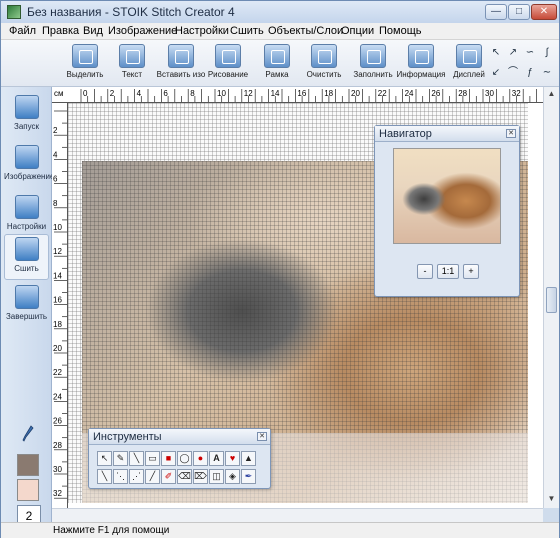  Describe the element at coordinates (142, 31) in the screenshot. I see `menu-image: Изображение` at that location.